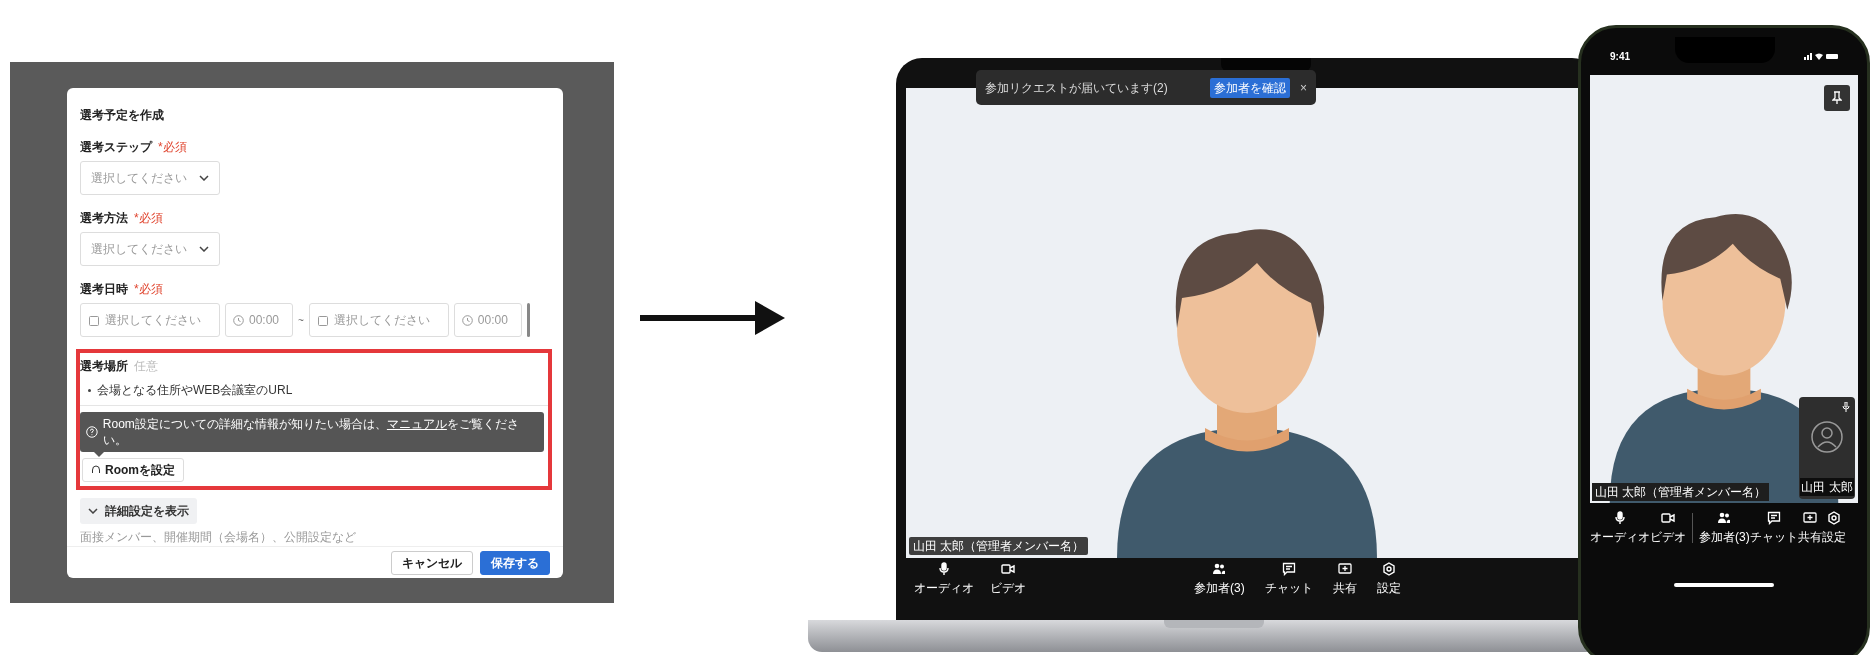  I want to click on pin-icon, so click(1837, 98).